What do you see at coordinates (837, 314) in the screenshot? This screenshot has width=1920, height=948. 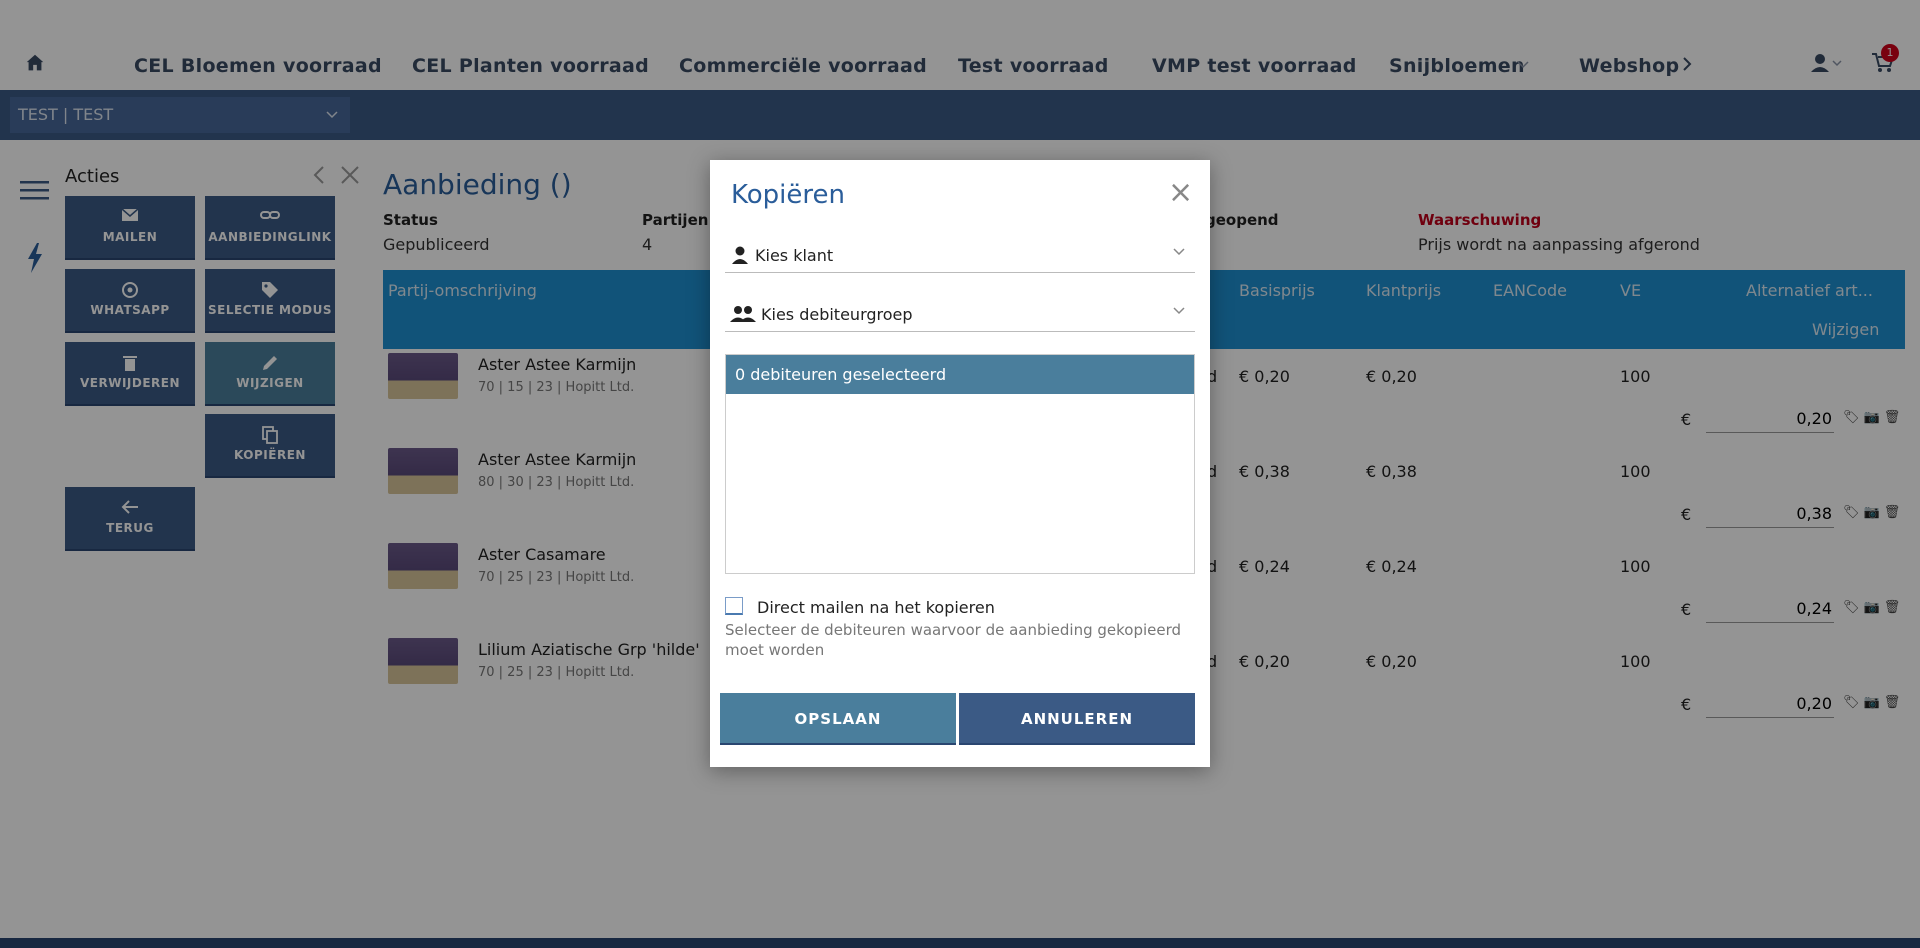 I see `debiteurgroep-select-placeholder: Kies debiteurgroep` at bounding box center [837, 314].